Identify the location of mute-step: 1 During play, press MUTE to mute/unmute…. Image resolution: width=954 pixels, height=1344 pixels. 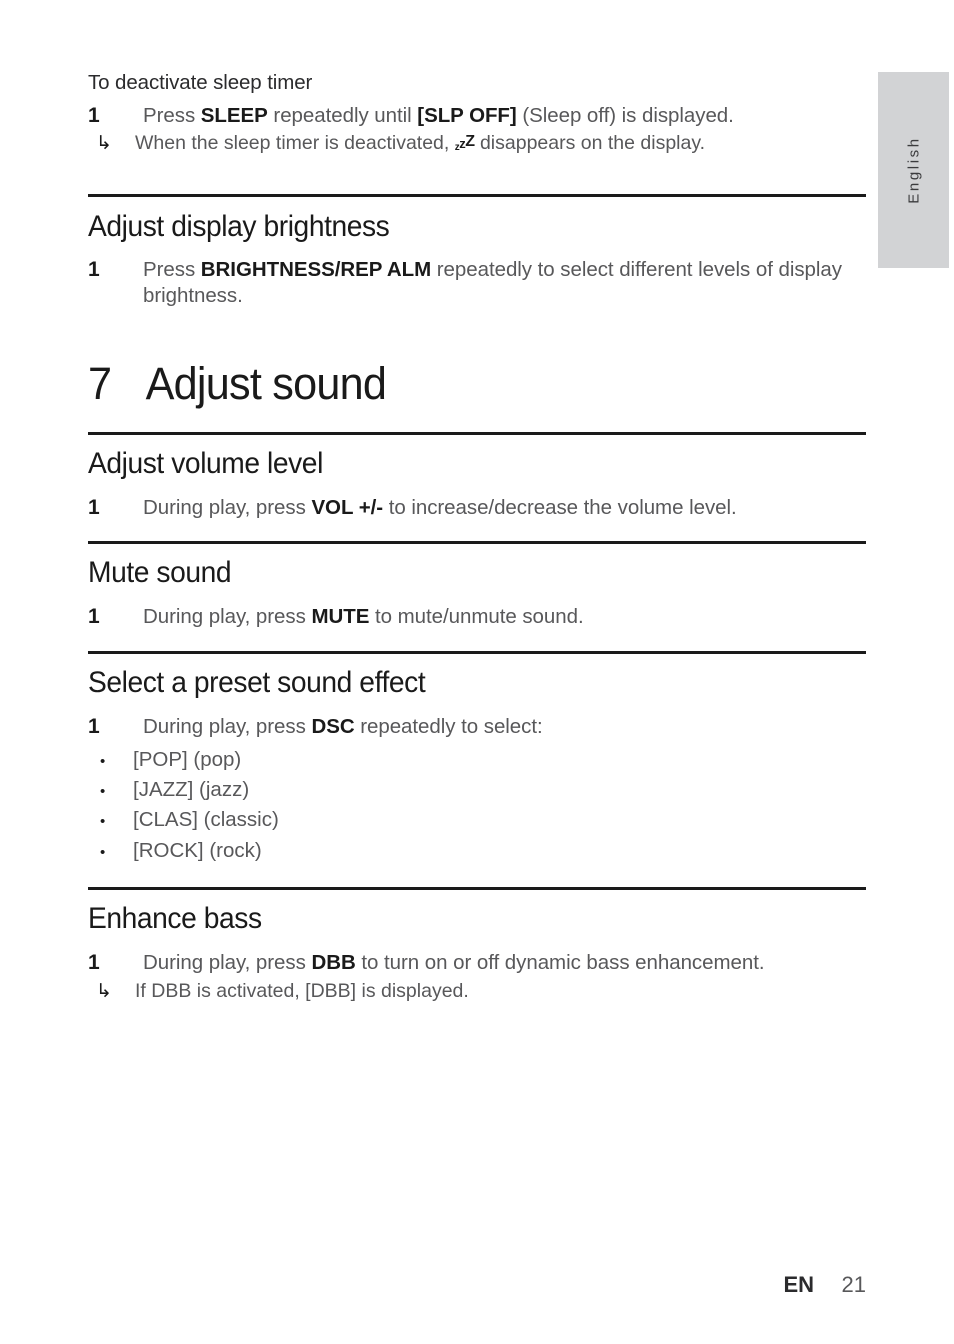
(477, 617).